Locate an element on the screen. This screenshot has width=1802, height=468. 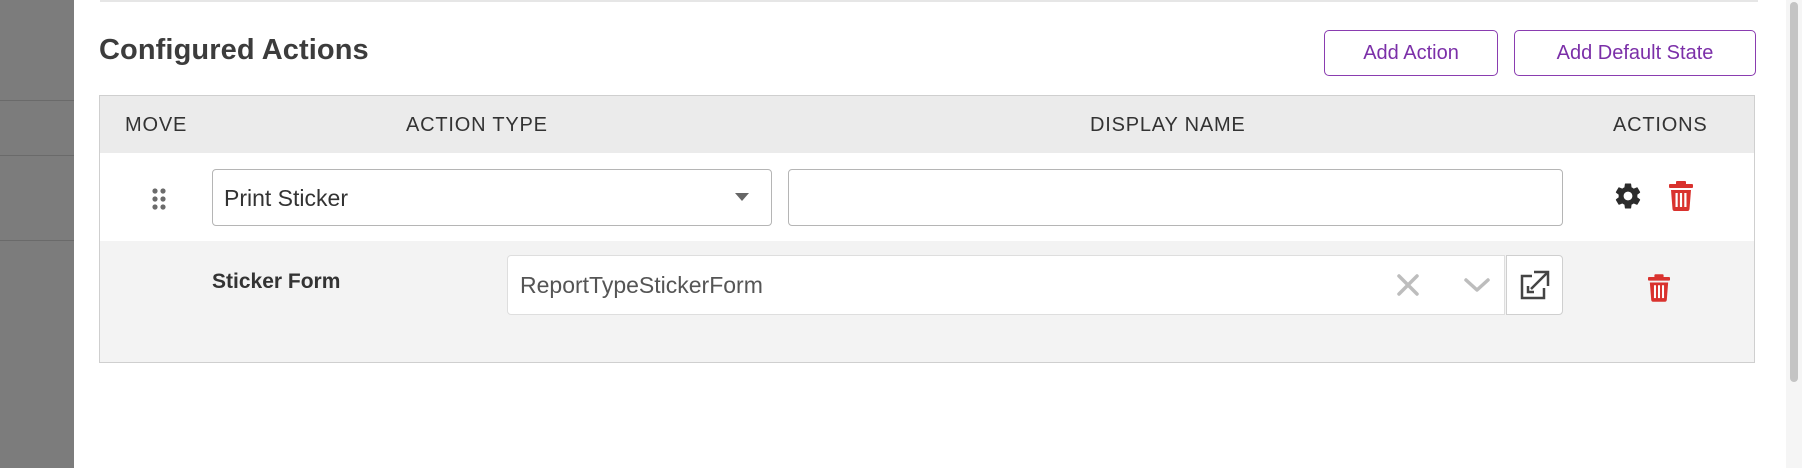
display-name-input is located at coordinates (1175, 197).